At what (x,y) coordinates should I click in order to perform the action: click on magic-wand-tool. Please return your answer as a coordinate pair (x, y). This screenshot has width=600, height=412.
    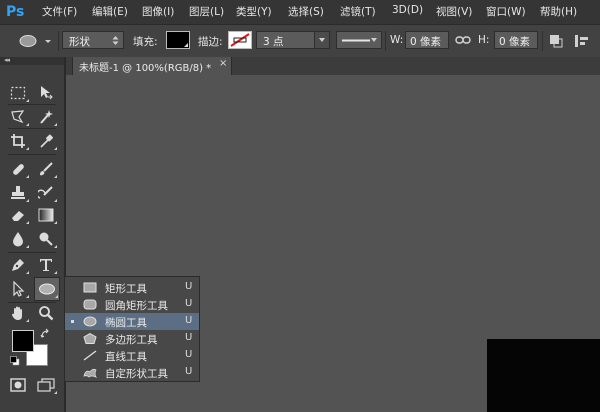
    Looking at the image, I should click on (46, 117).